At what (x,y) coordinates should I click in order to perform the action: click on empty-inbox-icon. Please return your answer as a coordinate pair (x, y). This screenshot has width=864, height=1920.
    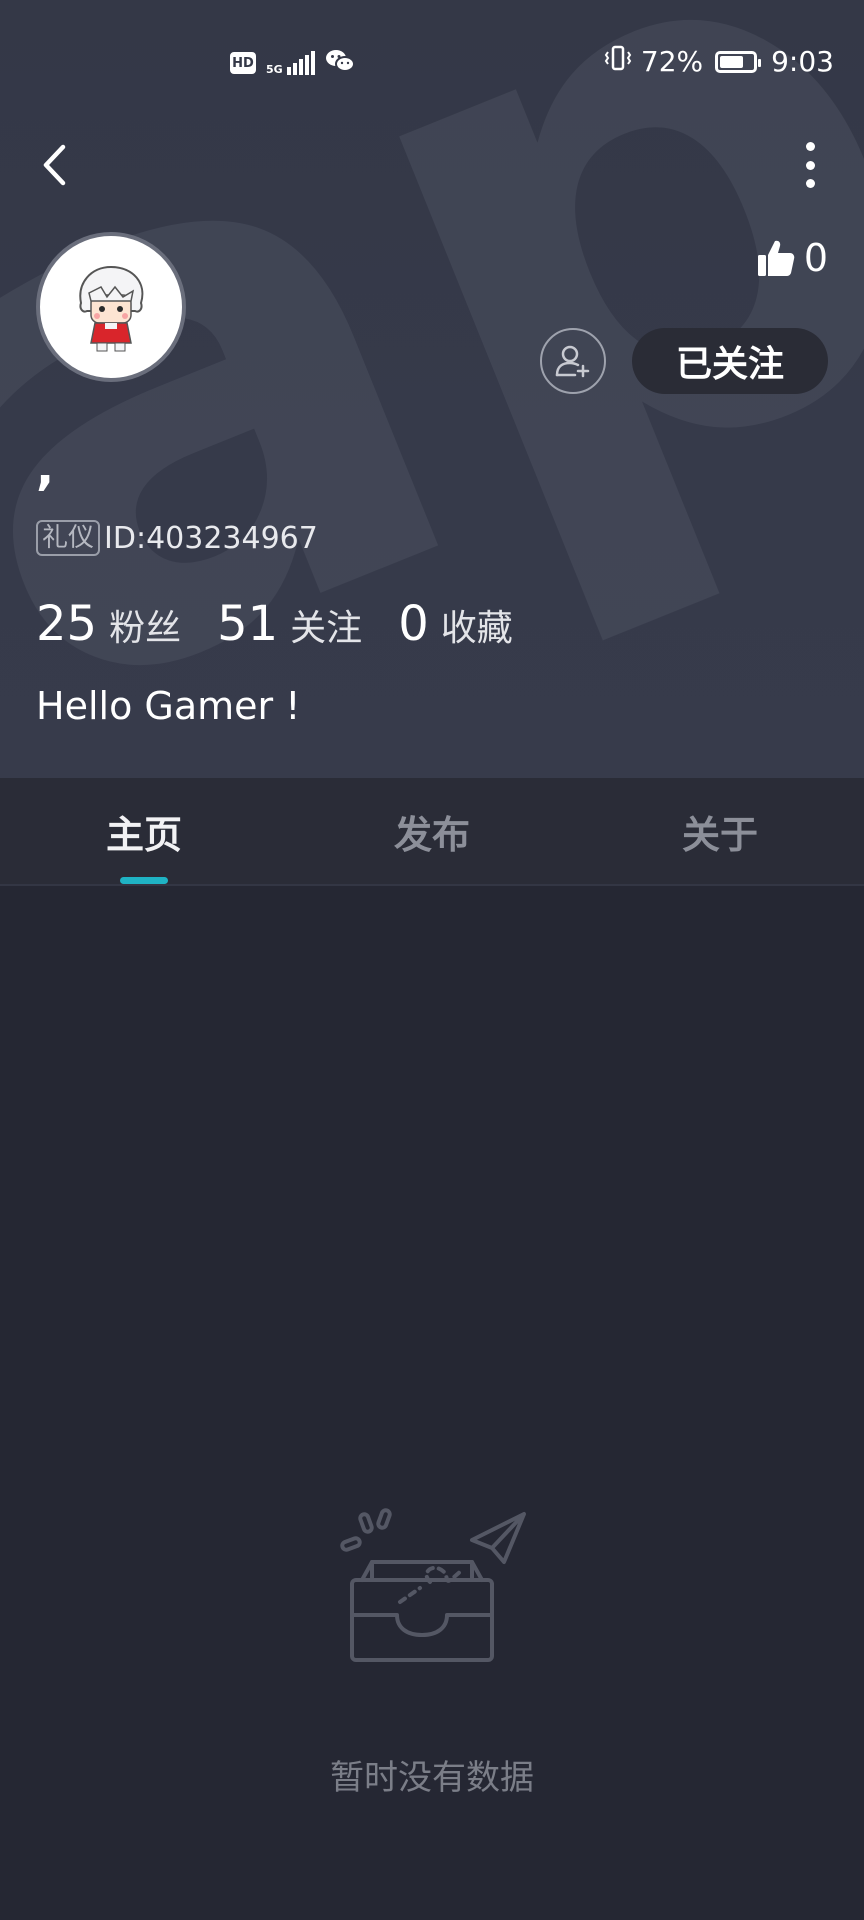
    Looking at the image, I should click on (433, 1585).